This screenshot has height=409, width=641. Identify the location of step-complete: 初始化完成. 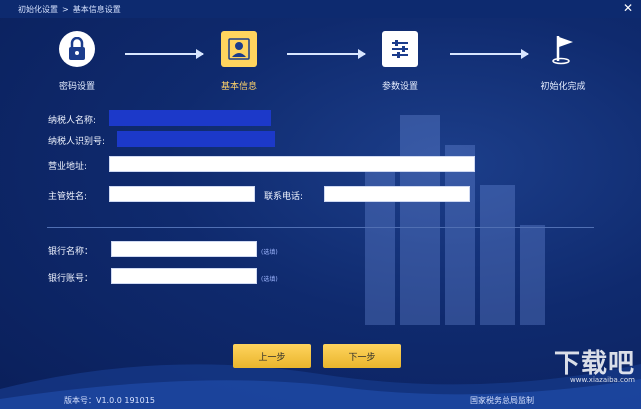
(563, 61).